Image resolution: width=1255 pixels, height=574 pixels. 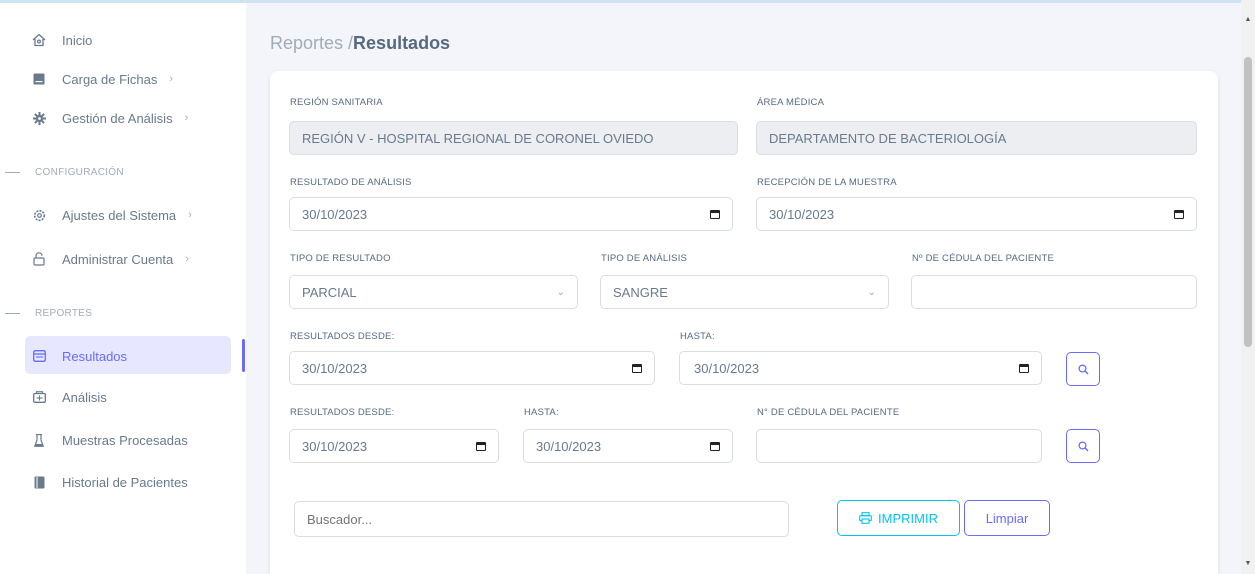 I want to click on sidebar-item-resultados: Resultados, so click(x=79, y=356).